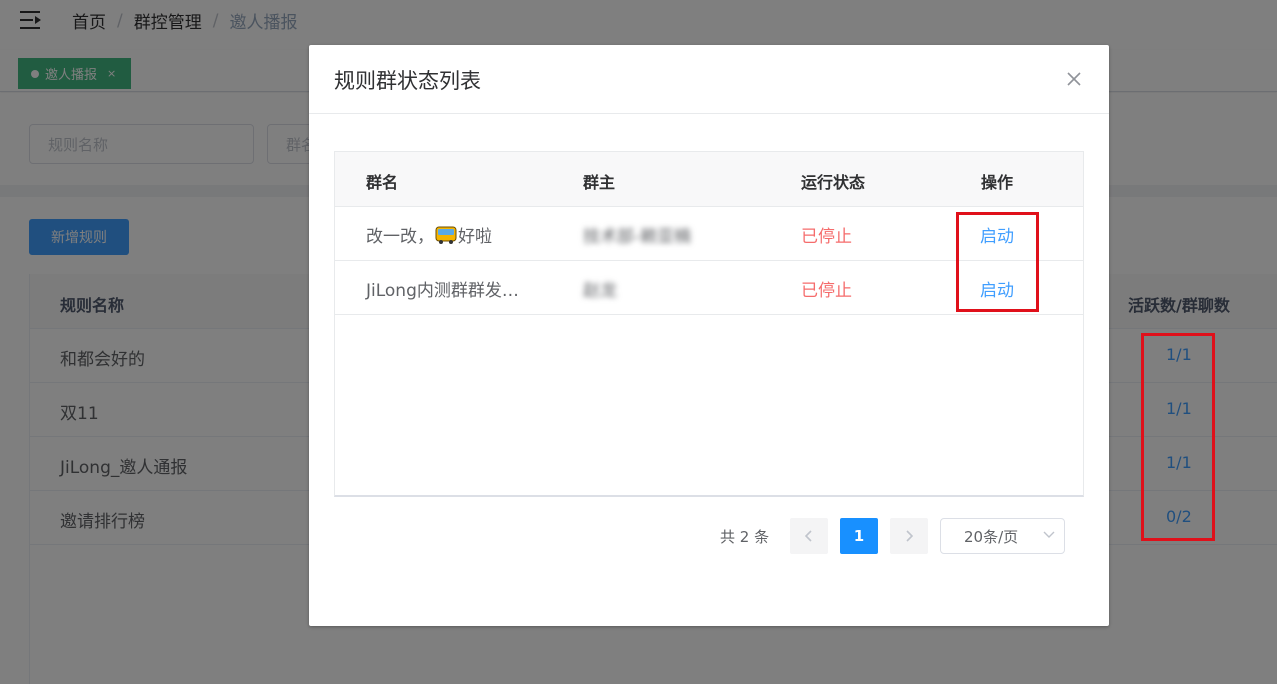 This screenshot has width=1277, height=684. Describe the element at coordinates (446, 235) in the screenshot. I see `bus-emoji-icon` at that location.